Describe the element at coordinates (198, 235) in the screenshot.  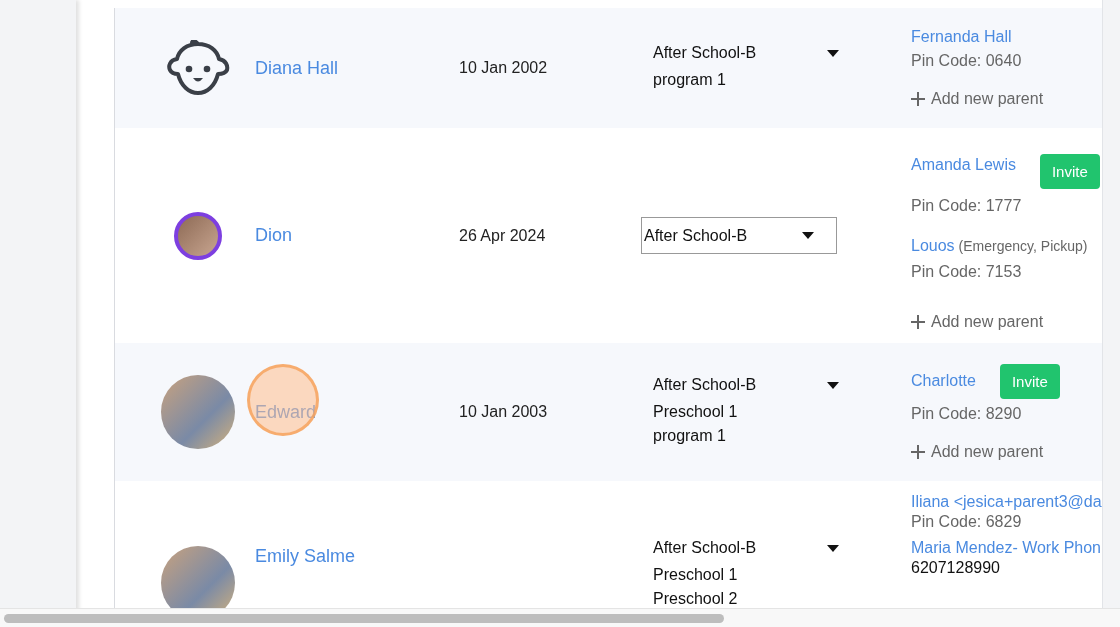
I see `avatar-photo-placeholder` at that location.